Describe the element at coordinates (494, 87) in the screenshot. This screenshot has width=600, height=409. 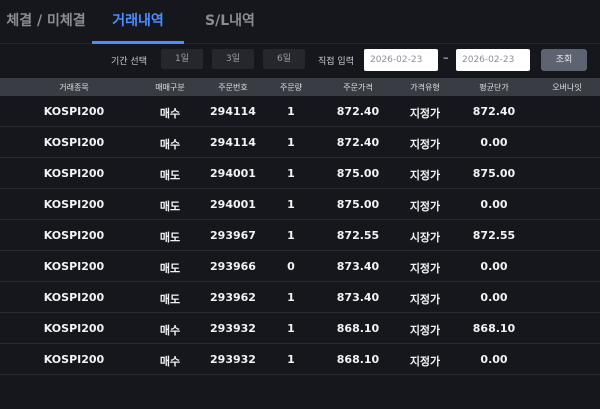
I see `header-avg-price: 평균단가` at that location.